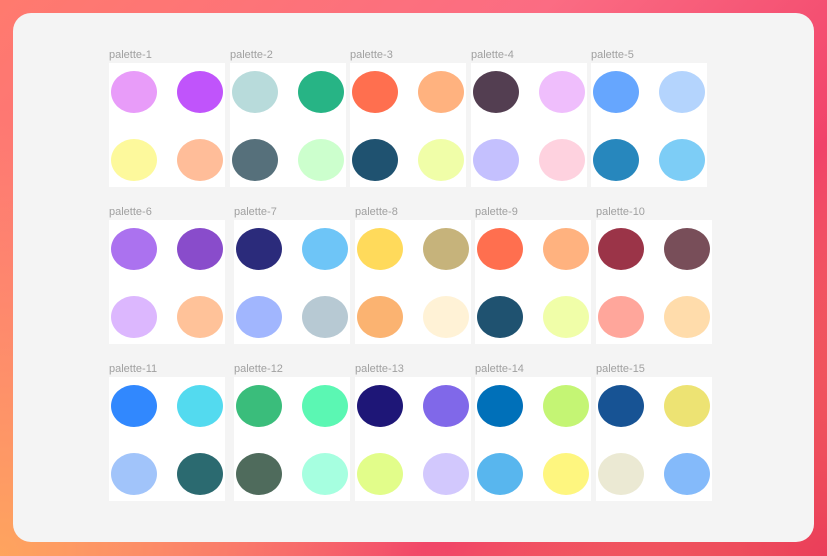 The image size is (827, 556). What do you see at coordinates (620, 369) in the screenshot?
I see `palette-label: palette-15` at bounding box center [620, 369].